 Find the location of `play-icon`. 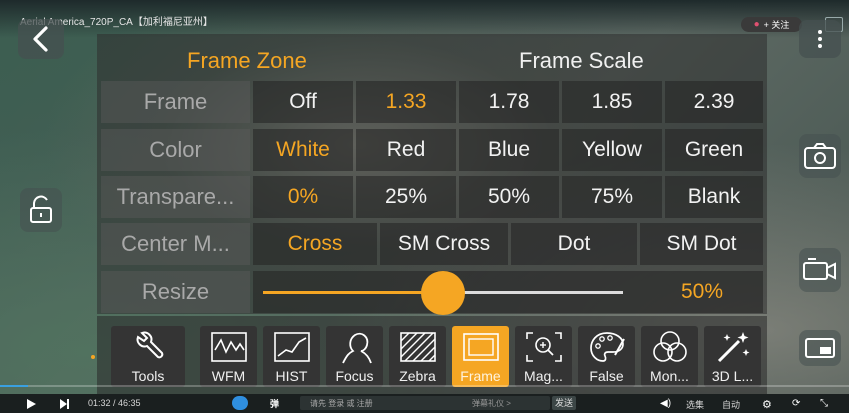

play-icon is located at coordinates (31, 404).